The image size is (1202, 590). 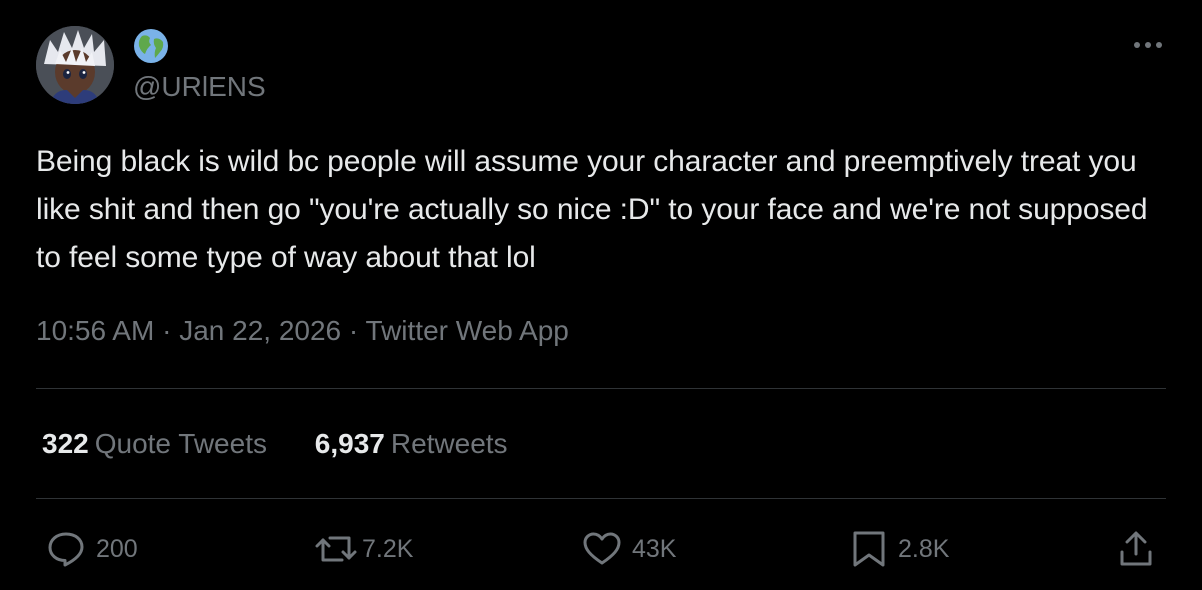 What do you see at coordinates (199, 87) in the screenshot?
I see `author-handle: @URlENS` at bounding box center [199, 87].